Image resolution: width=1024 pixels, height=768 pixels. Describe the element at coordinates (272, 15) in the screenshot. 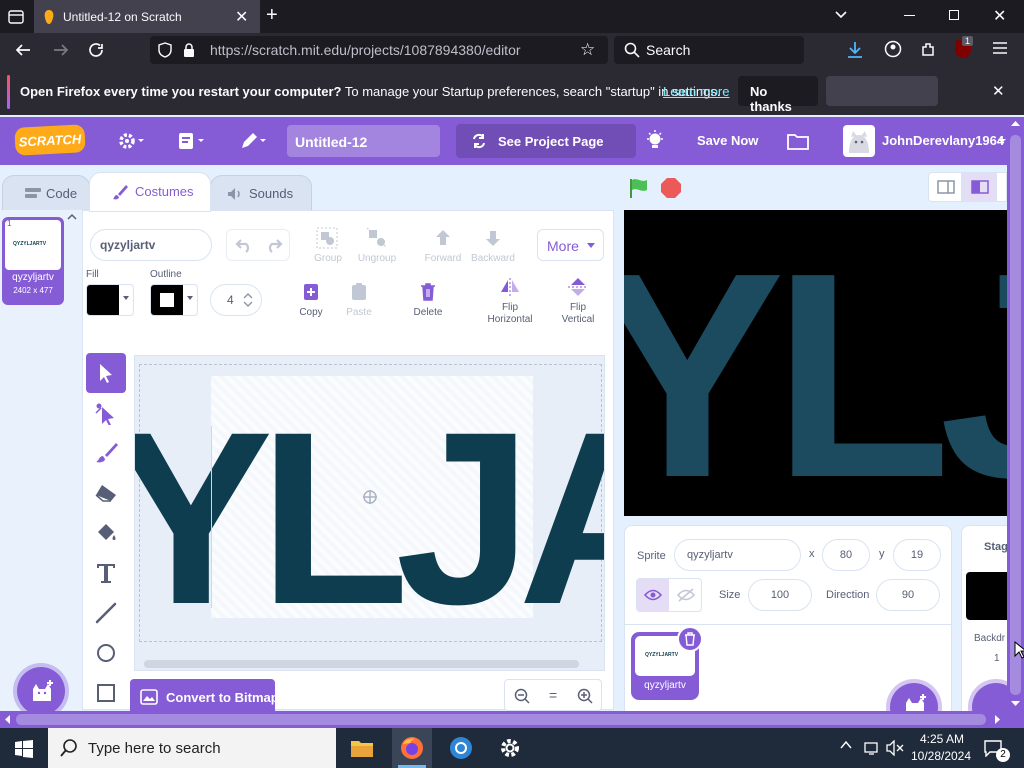

I see `new-tab-icon: +` at that location.